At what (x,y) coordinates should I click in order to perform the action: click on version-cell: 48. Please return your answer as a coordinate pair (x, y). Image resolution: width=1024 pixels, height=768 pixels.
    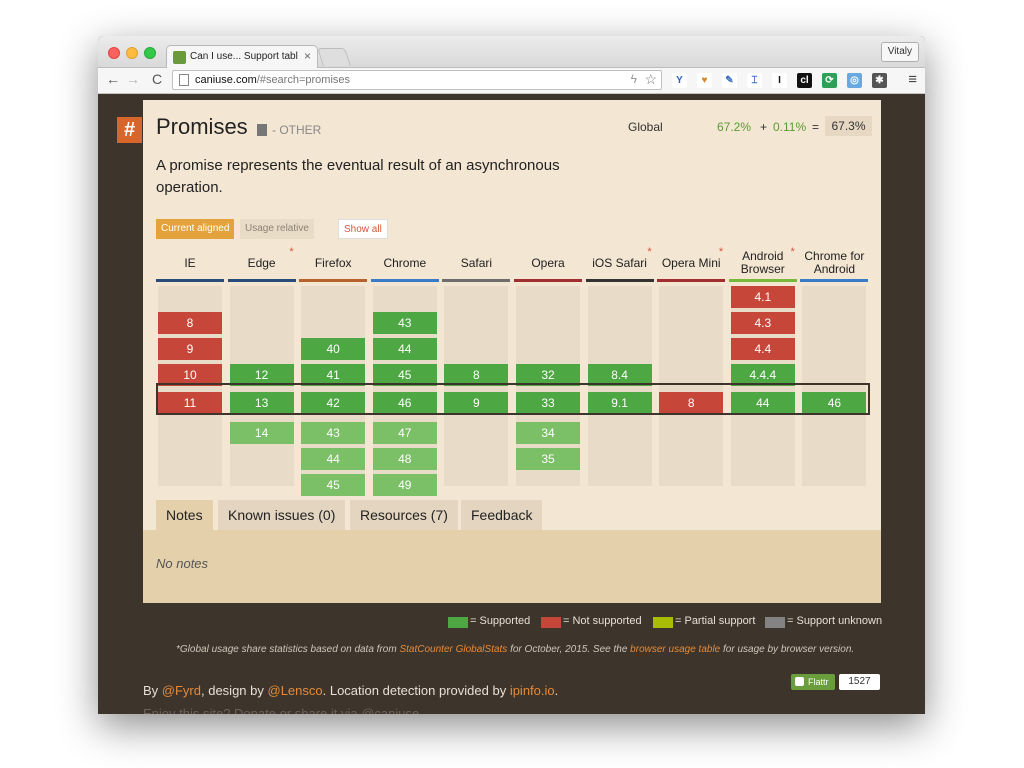
    Looking at the image, I should click on (404, 459).